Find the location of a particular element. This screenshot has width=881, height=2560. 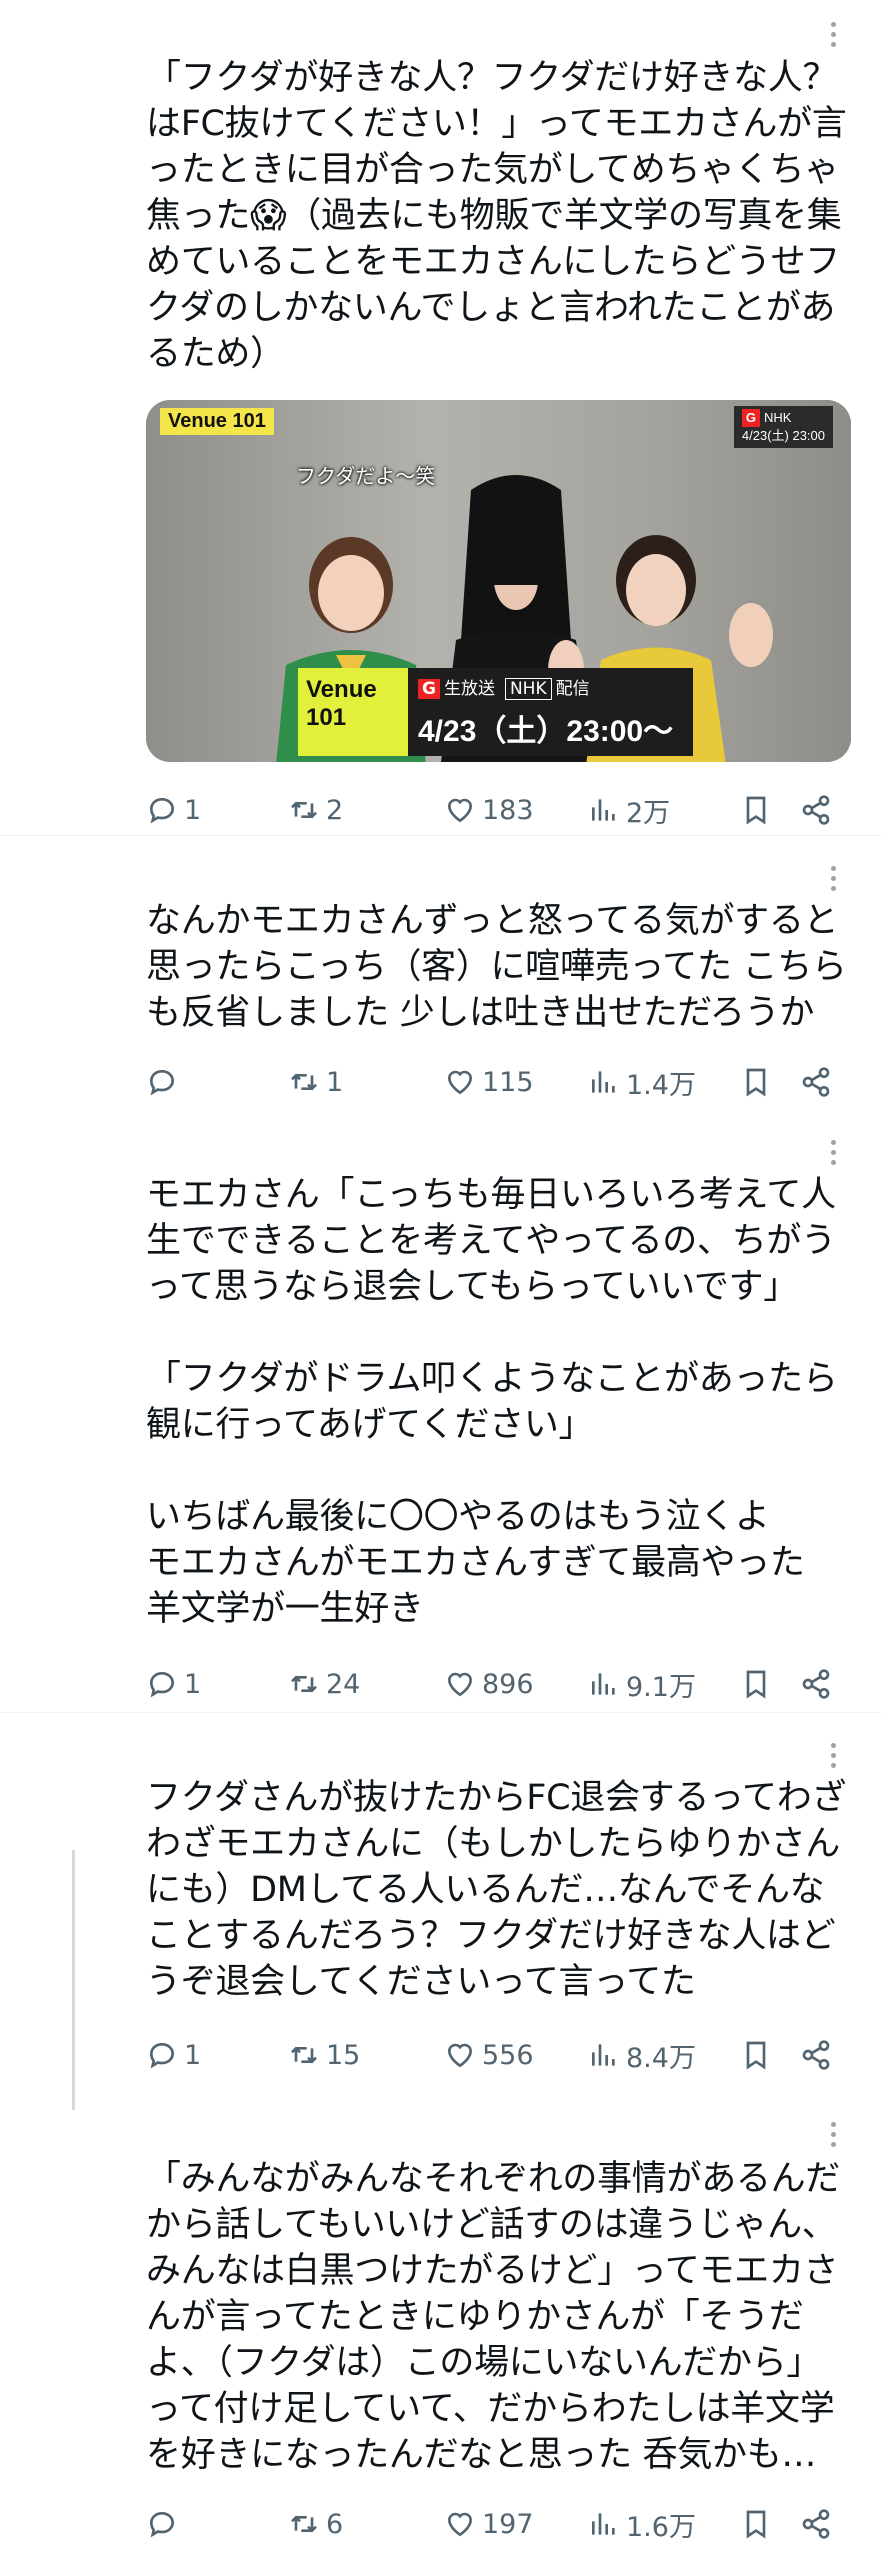

like-button: 183 is located at coordinates (489, 810).